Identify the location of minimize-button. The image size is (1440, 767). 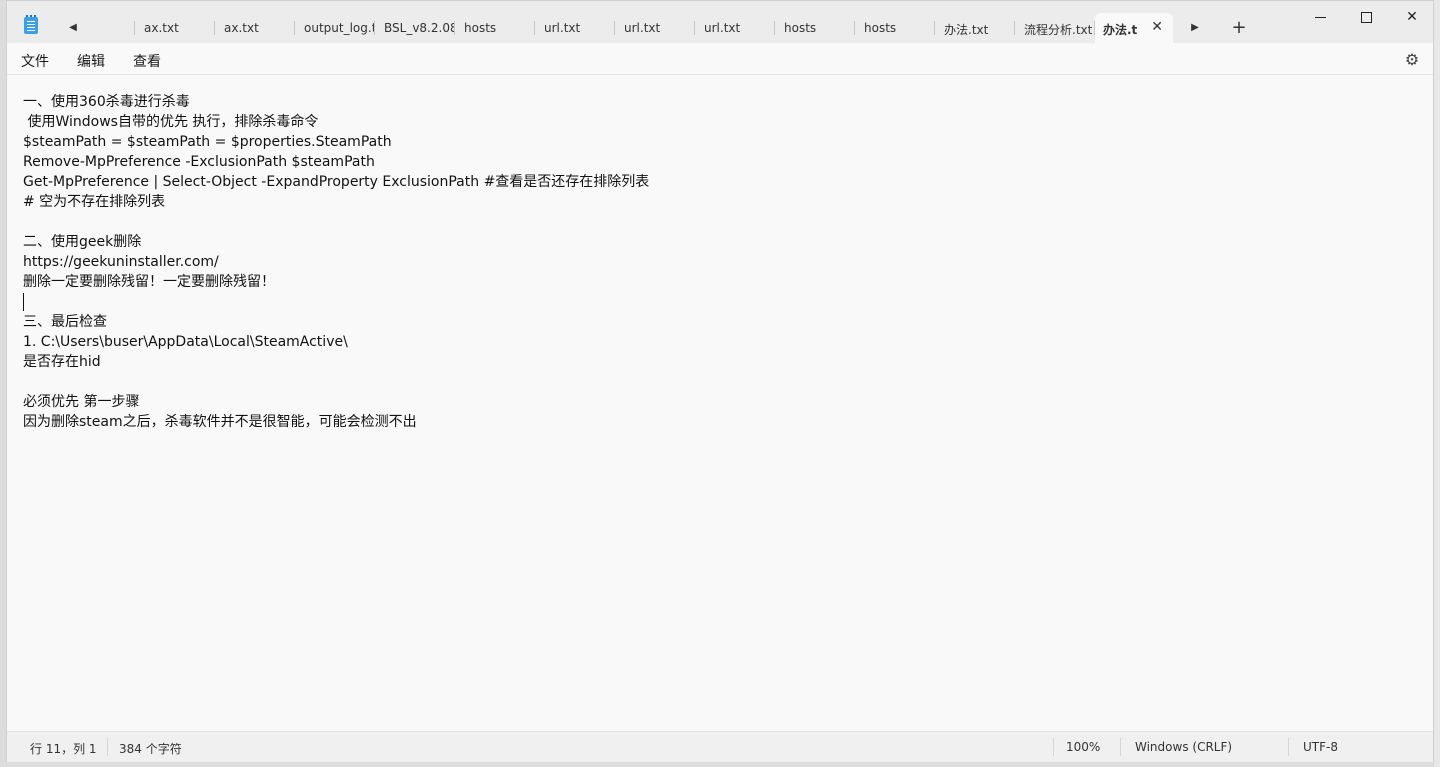
(1320, 17).